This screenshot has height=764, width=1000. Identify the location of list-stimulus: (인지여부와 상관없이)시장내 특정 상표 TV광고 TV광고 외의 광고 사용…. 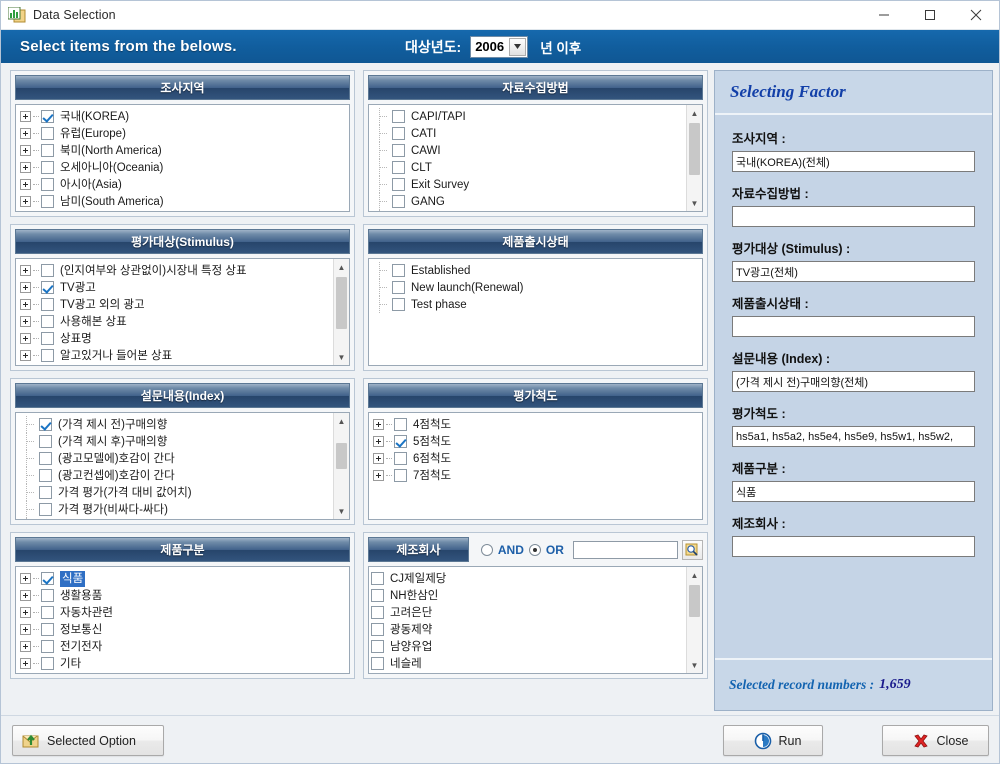
(182, 312).